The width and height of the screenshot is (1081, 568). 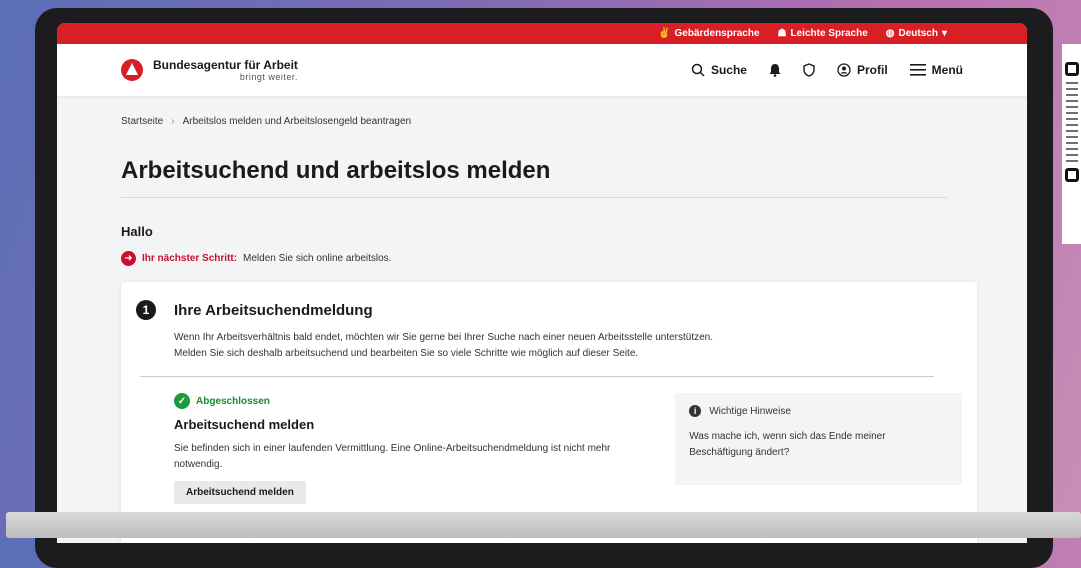 I want to click on search-icon, so click(x=698, y=70).